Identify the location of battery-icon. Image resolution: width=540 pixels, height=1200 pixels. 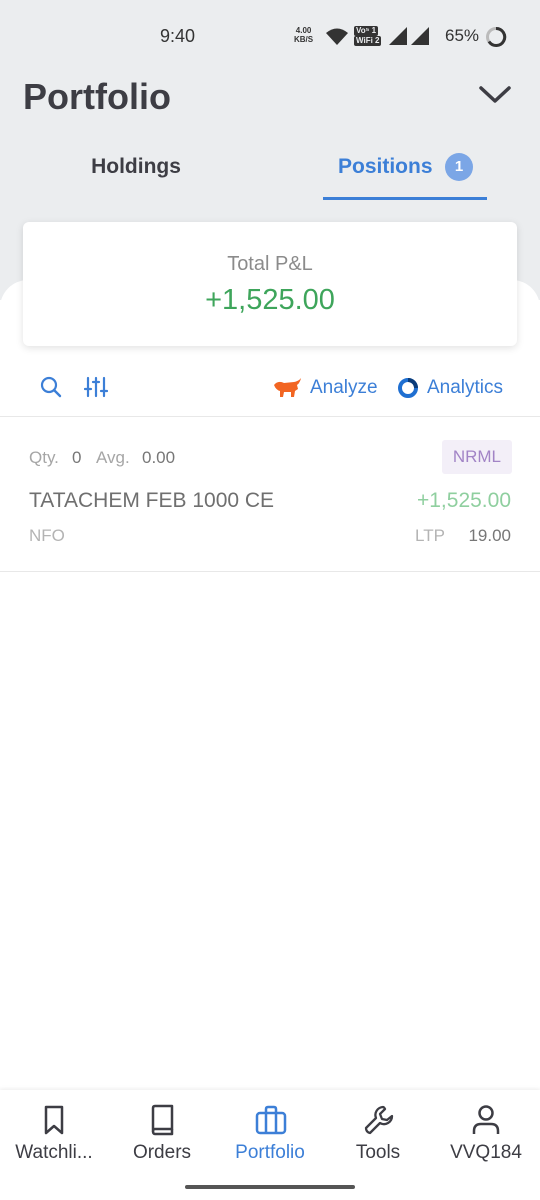
(496, 36).